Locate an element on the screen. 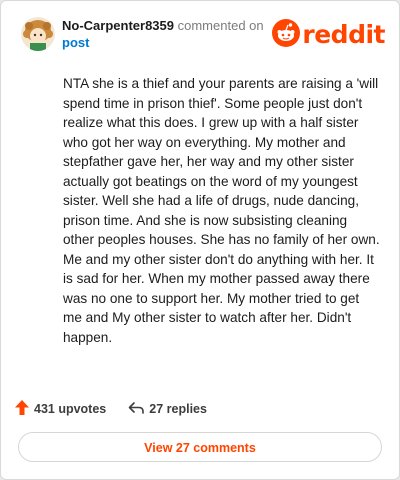 This screenshot has width=400, height=480. reply-arrow-icon is located at coordinates (138, 409).